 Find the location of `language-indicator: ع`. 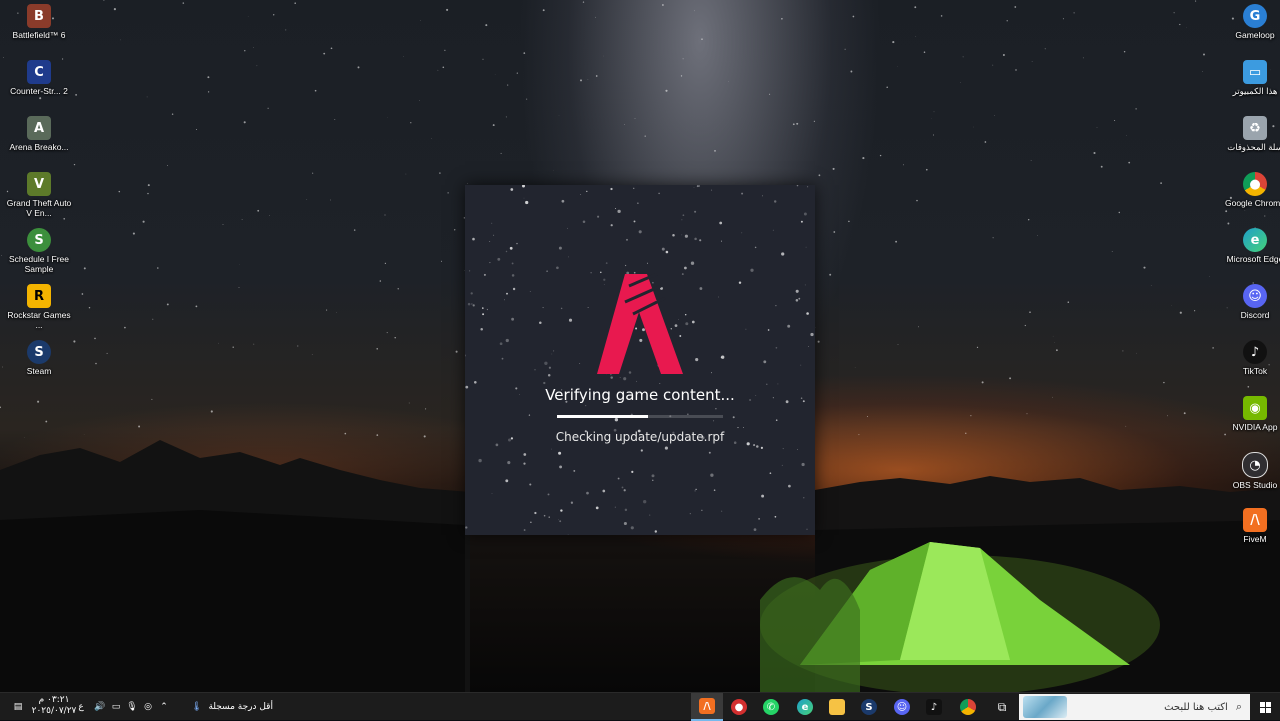

language-indicator: ع is located at coordinates (81, 707).